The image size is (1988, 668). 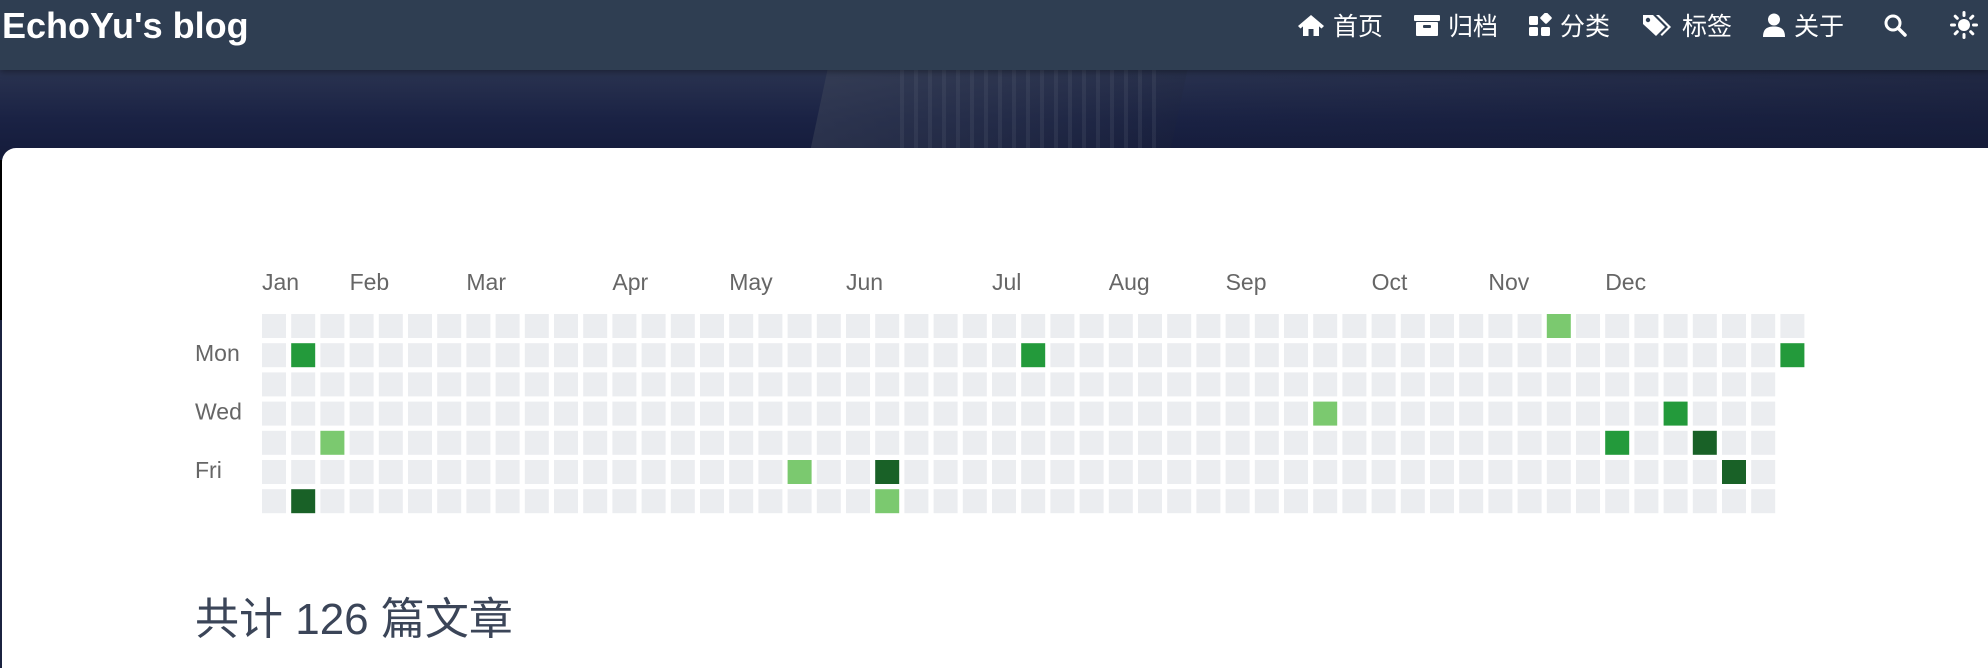 What do you see at coordinates (125, 26) in the screenshot?
I see `site-brand: EchoYu's blog` at bounding box center [125, 26].